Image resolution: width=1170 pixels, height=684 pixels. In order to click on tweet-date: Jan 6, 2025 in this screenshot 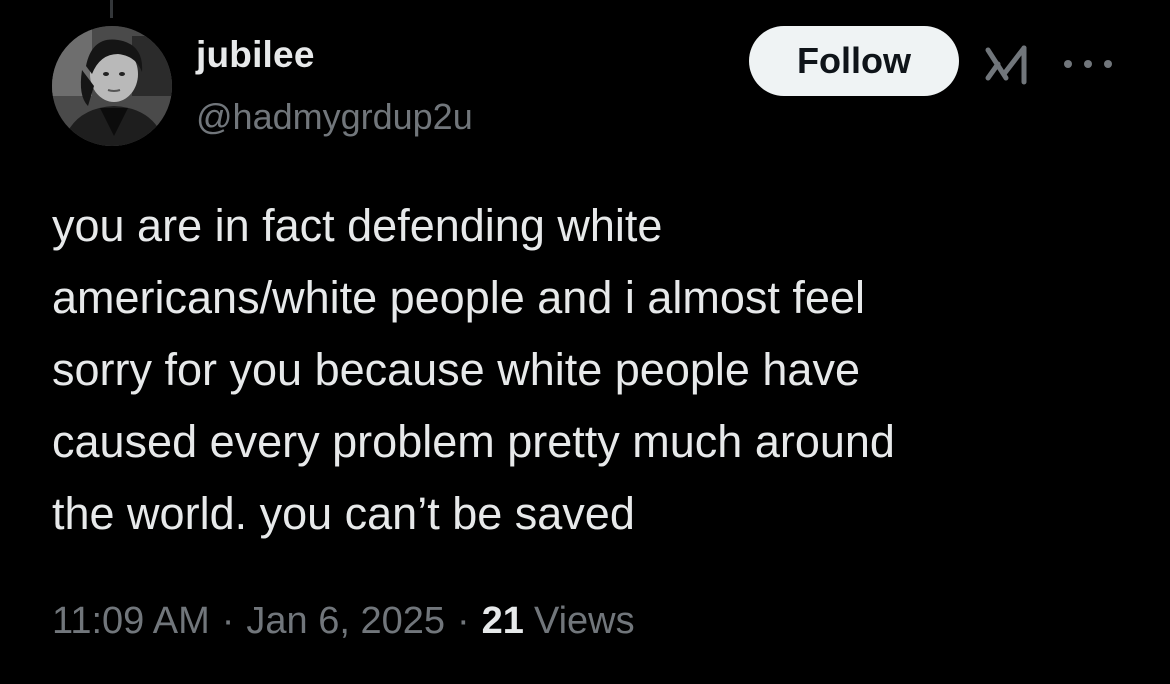, I will do `click(345, 621)`.